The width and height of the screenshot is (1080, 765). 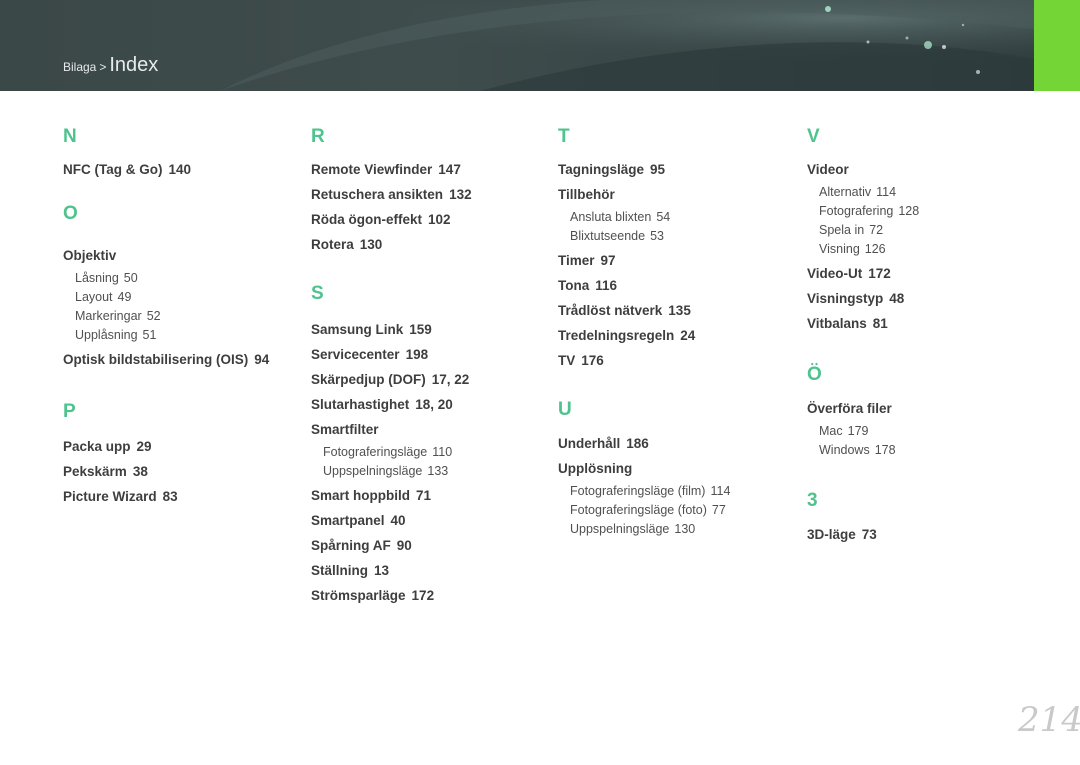 What do you see at coordinates (678, 285) in the screenshot?
I see `index-entry: Tona 116` at bounding box center [678, 285].